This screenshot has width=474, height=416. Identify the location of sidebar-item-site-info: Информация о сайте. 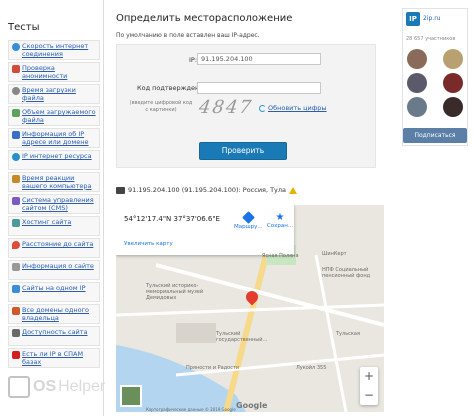
(54, 270).